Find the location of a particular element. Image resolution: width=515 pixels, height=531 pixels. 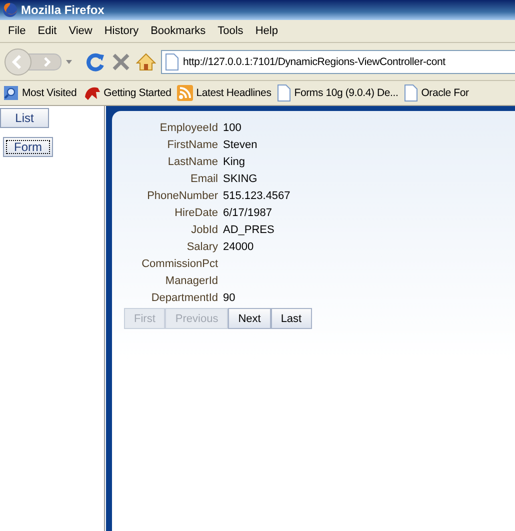

menu-item: Tools is located at coordinates (231, 31).